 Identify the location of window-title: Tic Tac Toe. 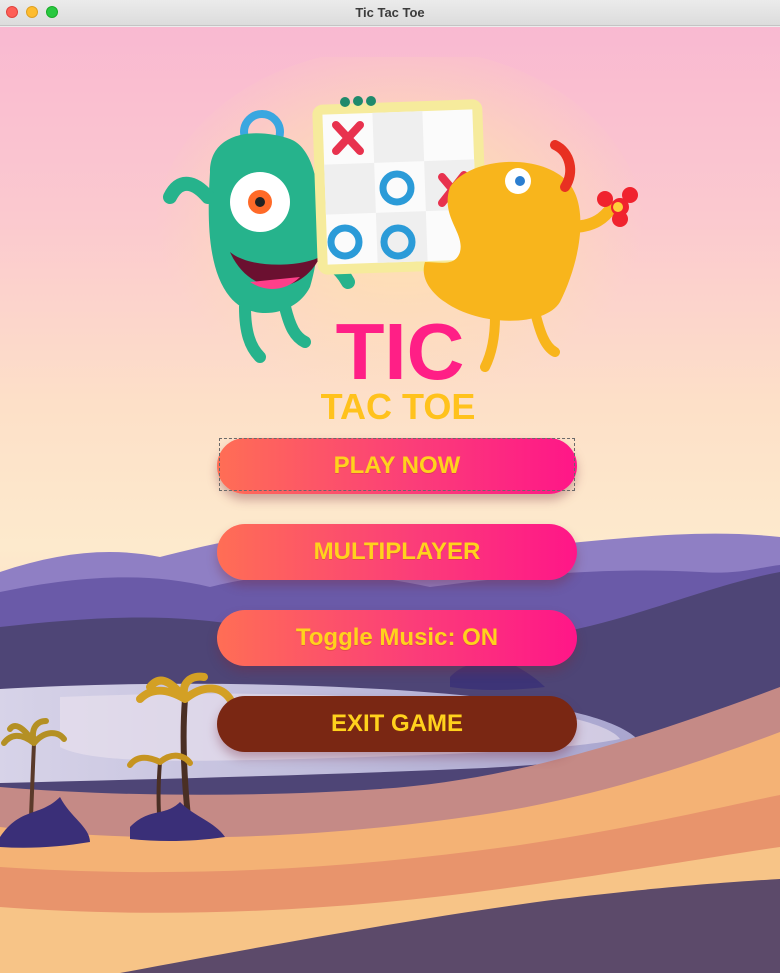
(390, 12).